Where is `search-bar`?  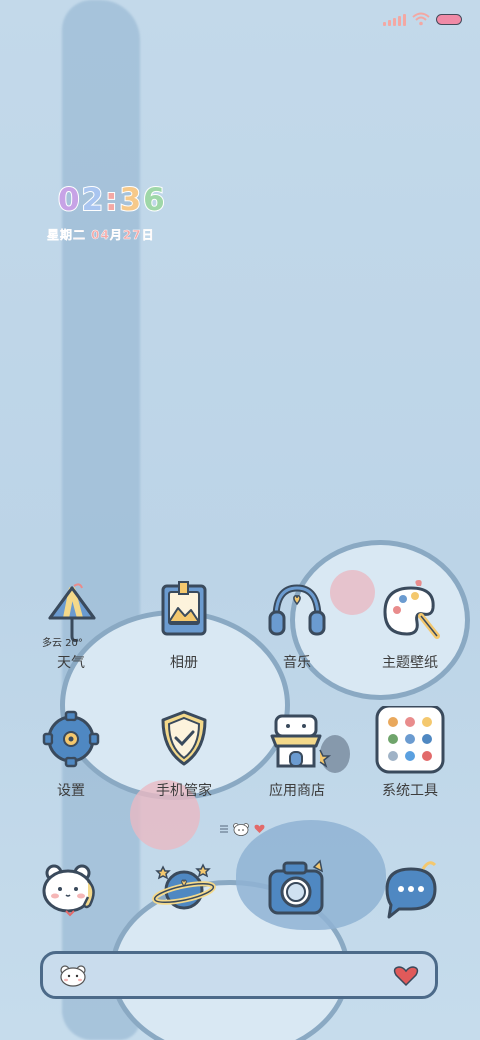
search-bar is located at coordinates (239, 975).